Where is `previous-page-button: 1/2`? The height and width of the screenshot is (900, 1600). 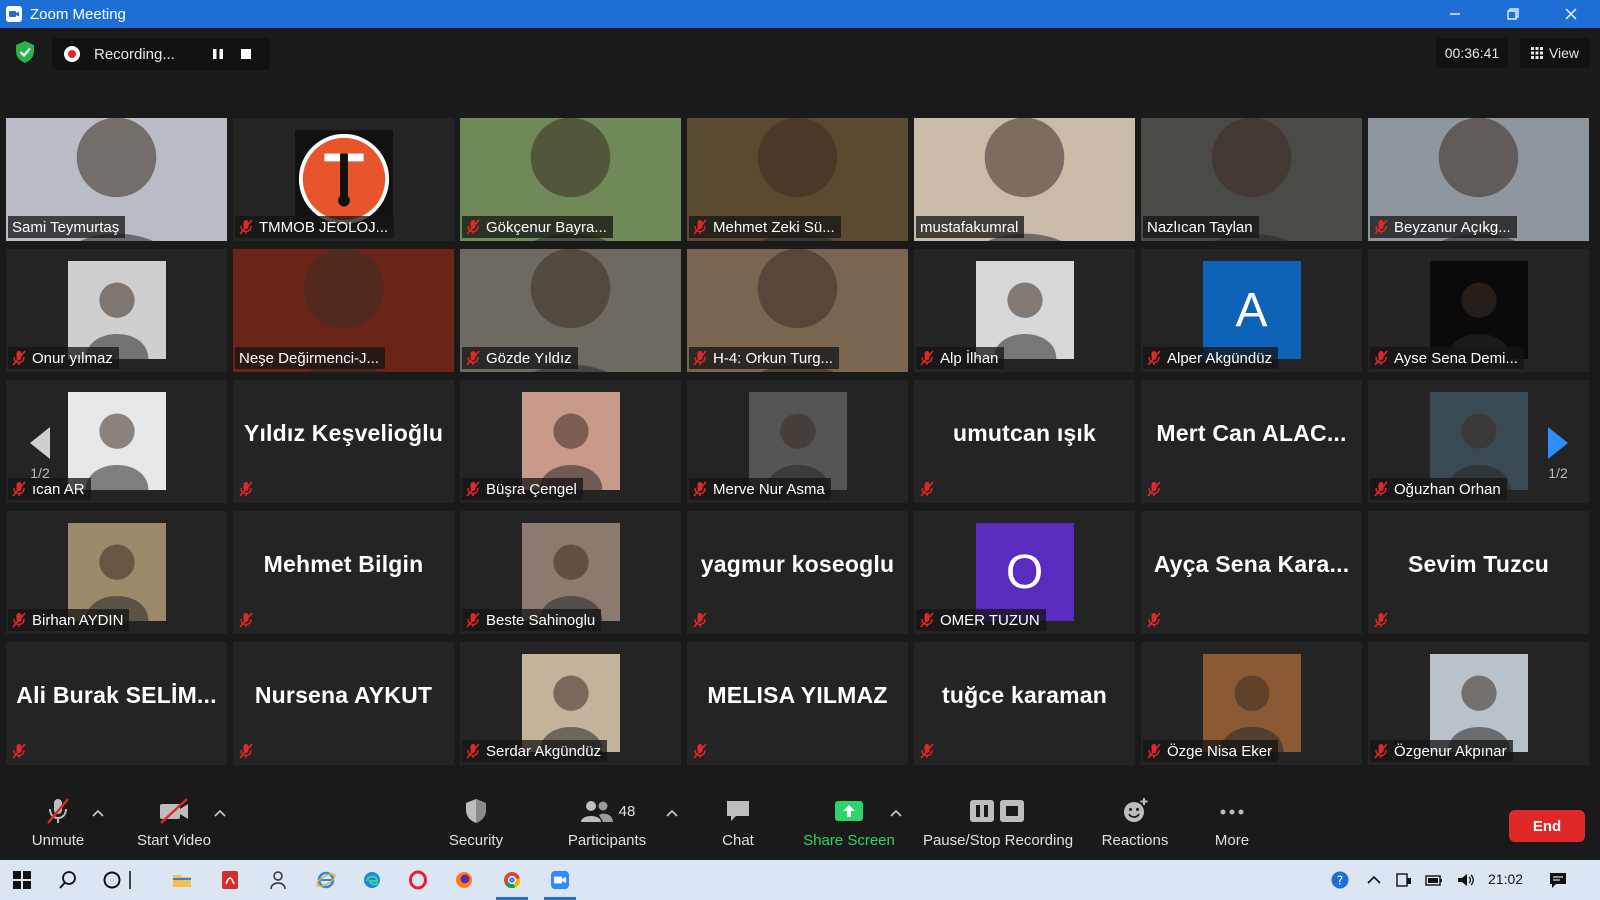 previous-page-button: 1/2 is located at coordinates (40, 465).